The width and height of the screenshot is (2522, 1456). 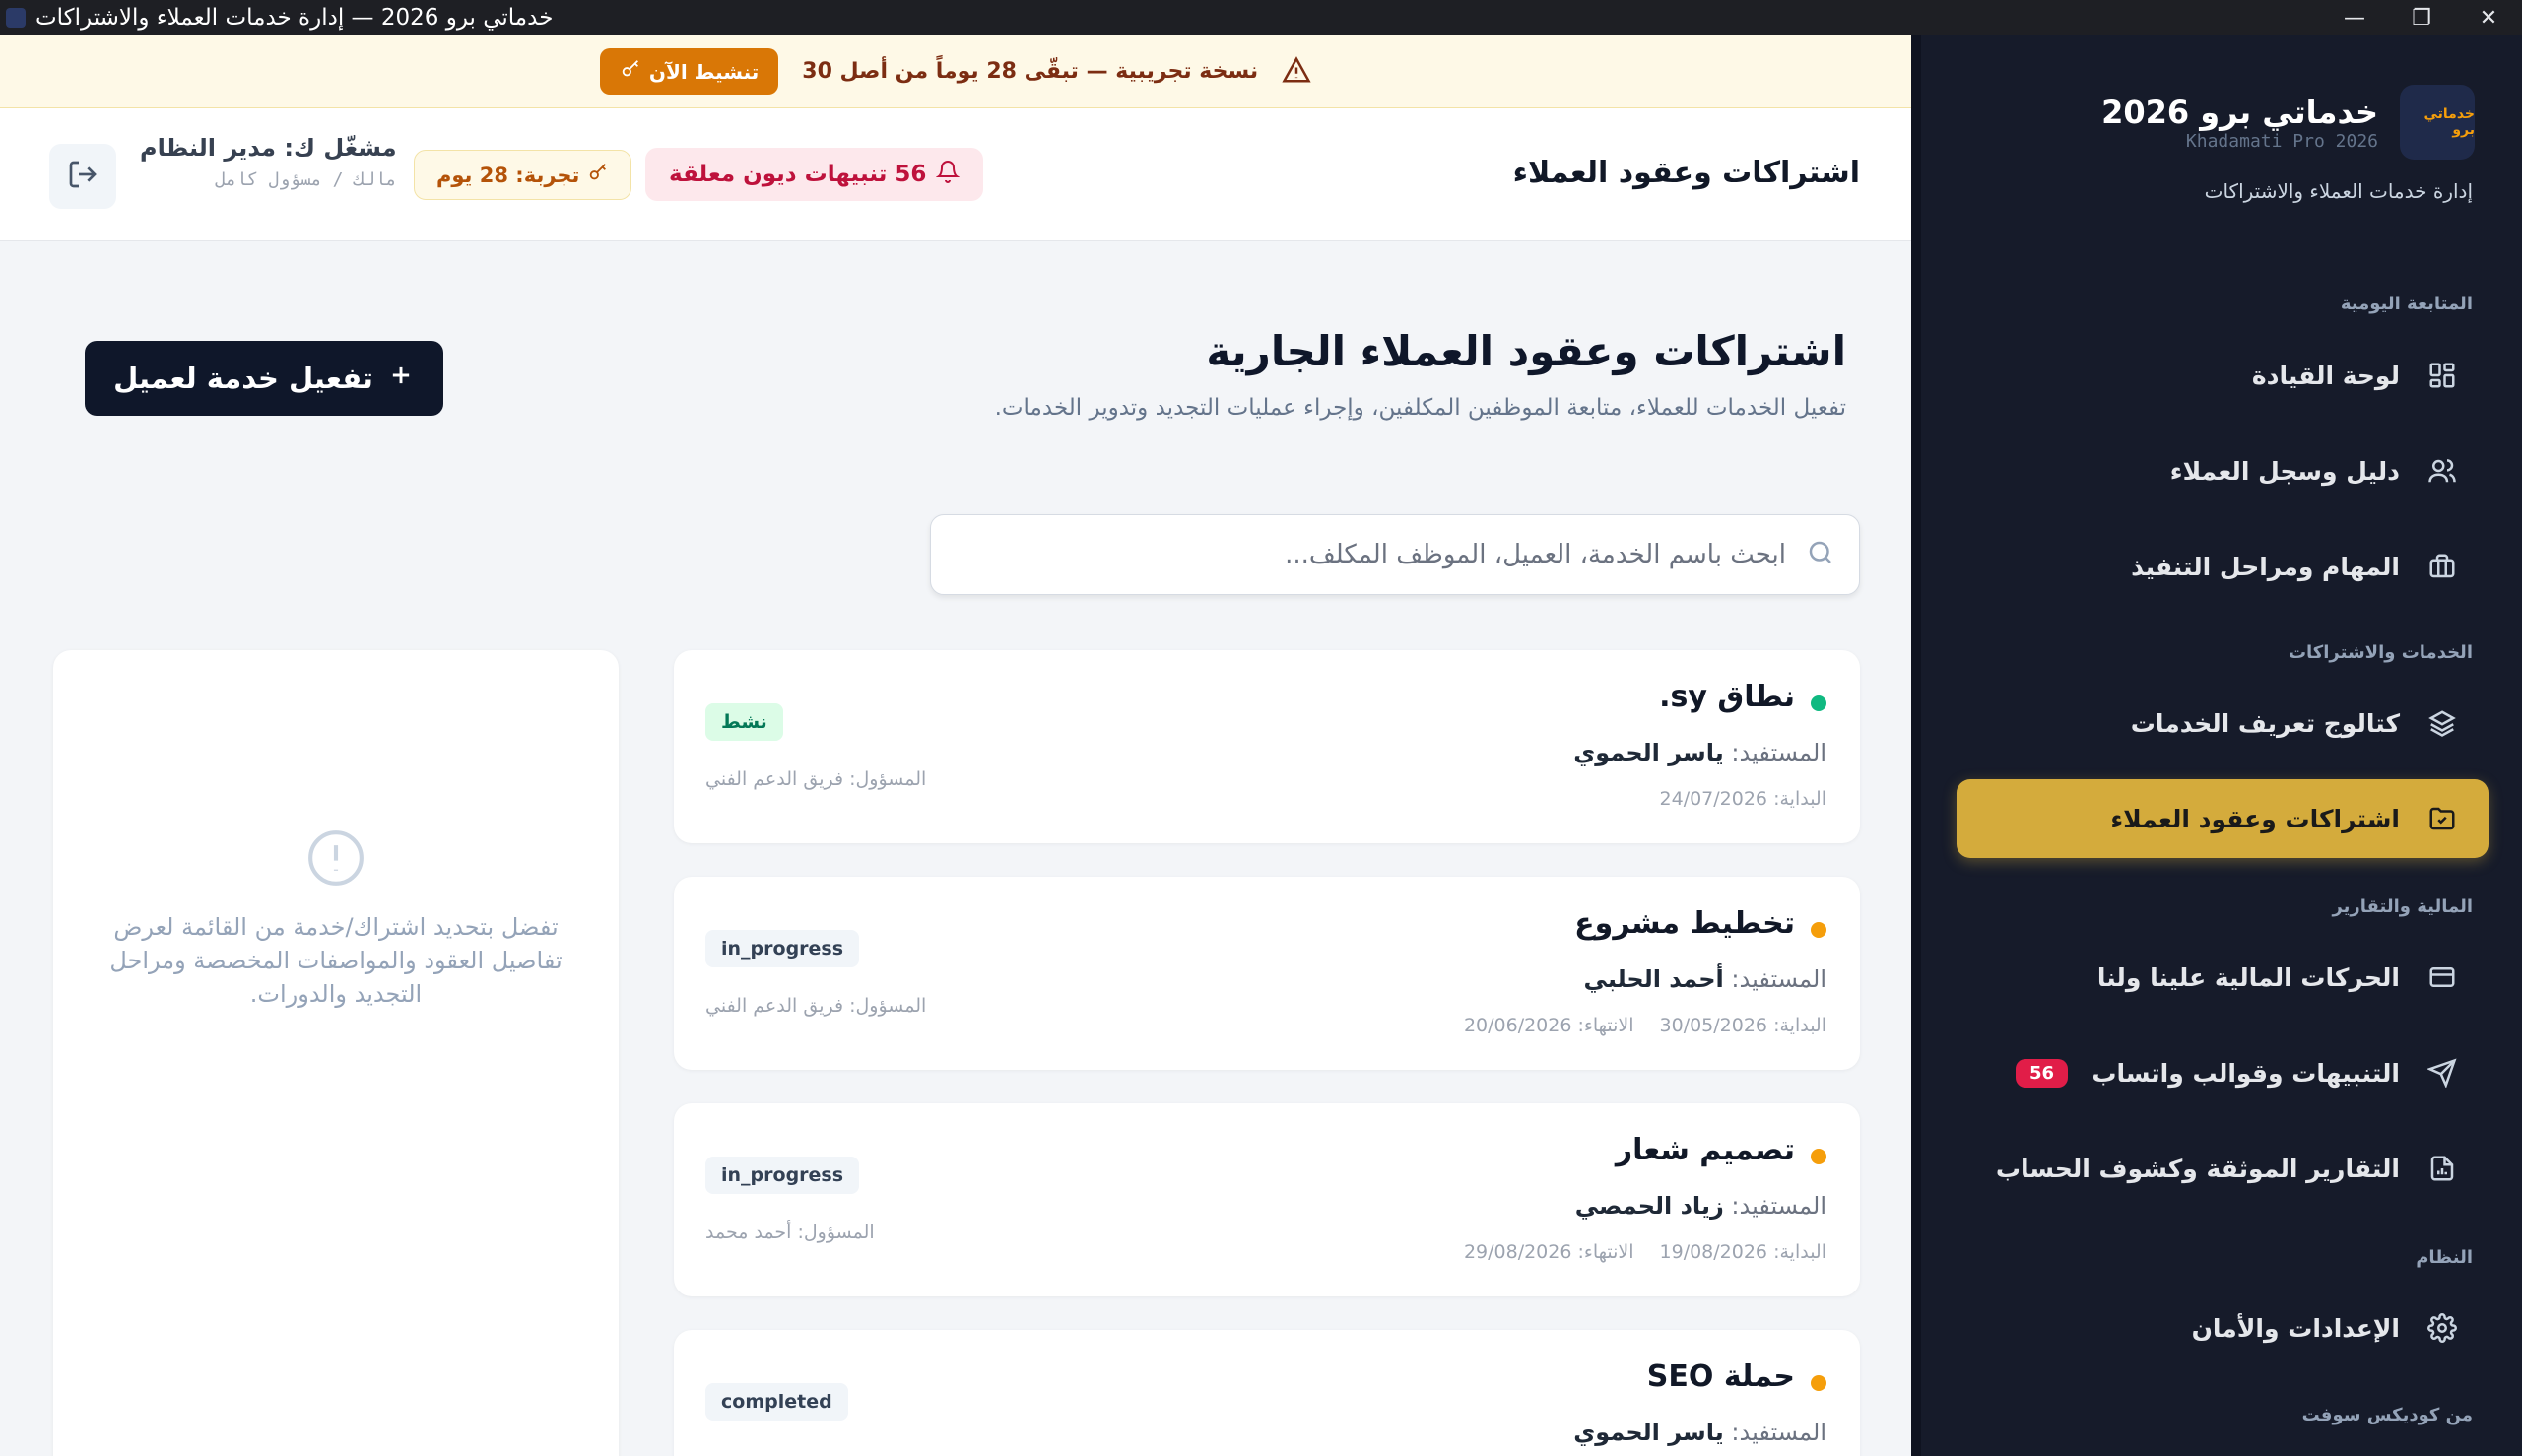 I want to click on brand-text: خدماتي برو 2026 Khadamati Pro 2026, so click(x=2239, y=123).